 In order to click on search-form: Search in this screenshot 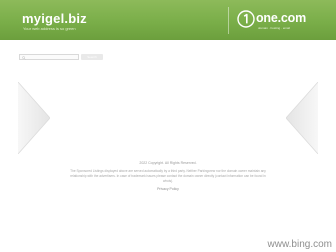, I will do `click(61, 57)`.